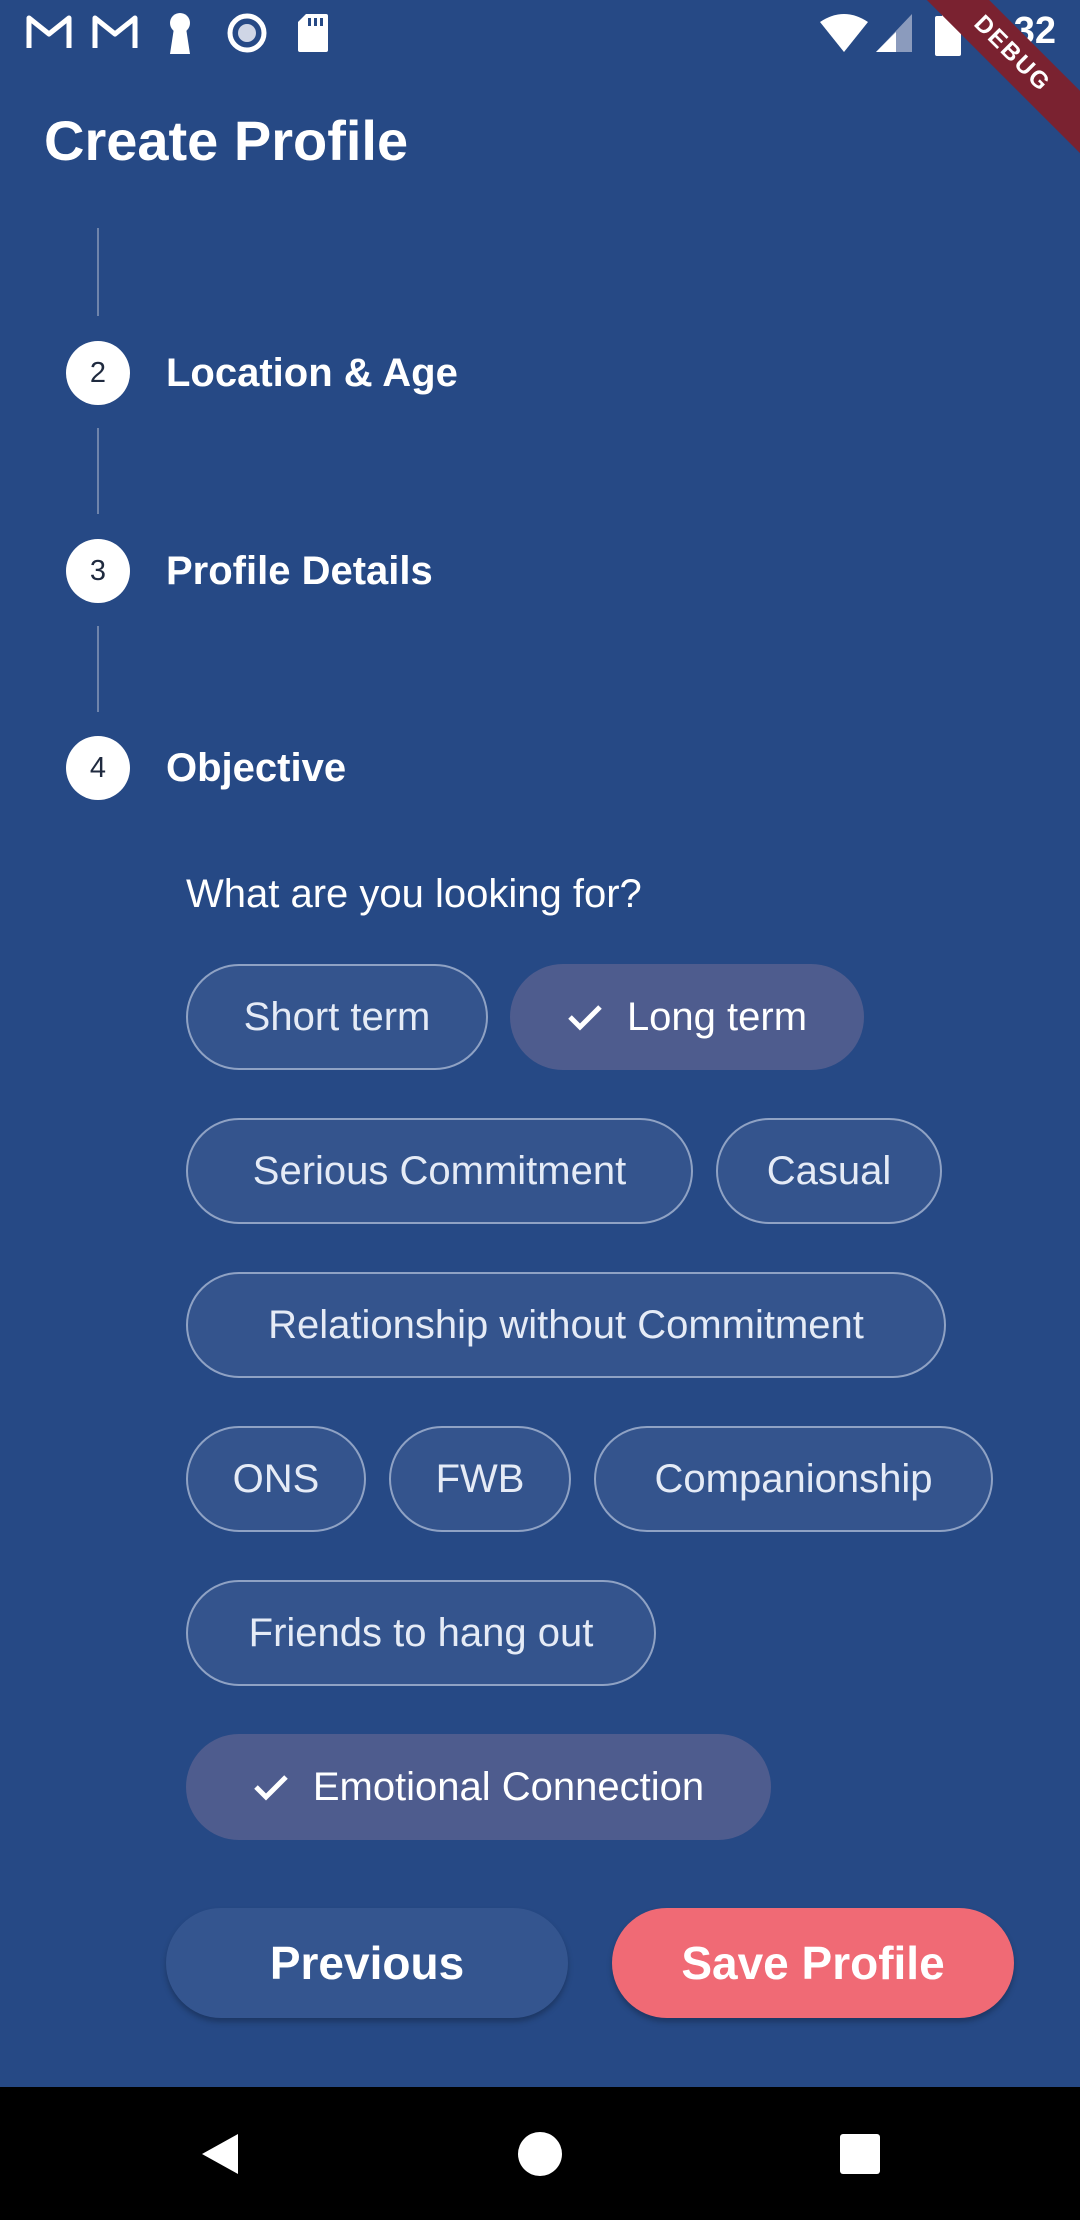  What do you see at coordinates (844, 33) in the screenshot?
I see `wifi-icon` at bounding box center [844, 33].